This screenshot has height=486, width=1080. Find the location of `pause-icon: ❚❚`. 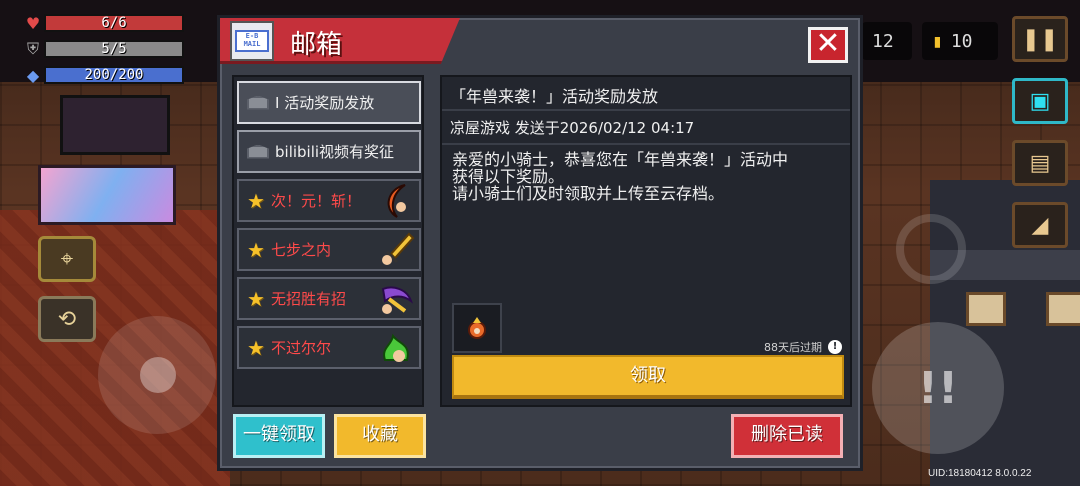

pause-icon: ❚❚ is located at coordinates (1040, 39).